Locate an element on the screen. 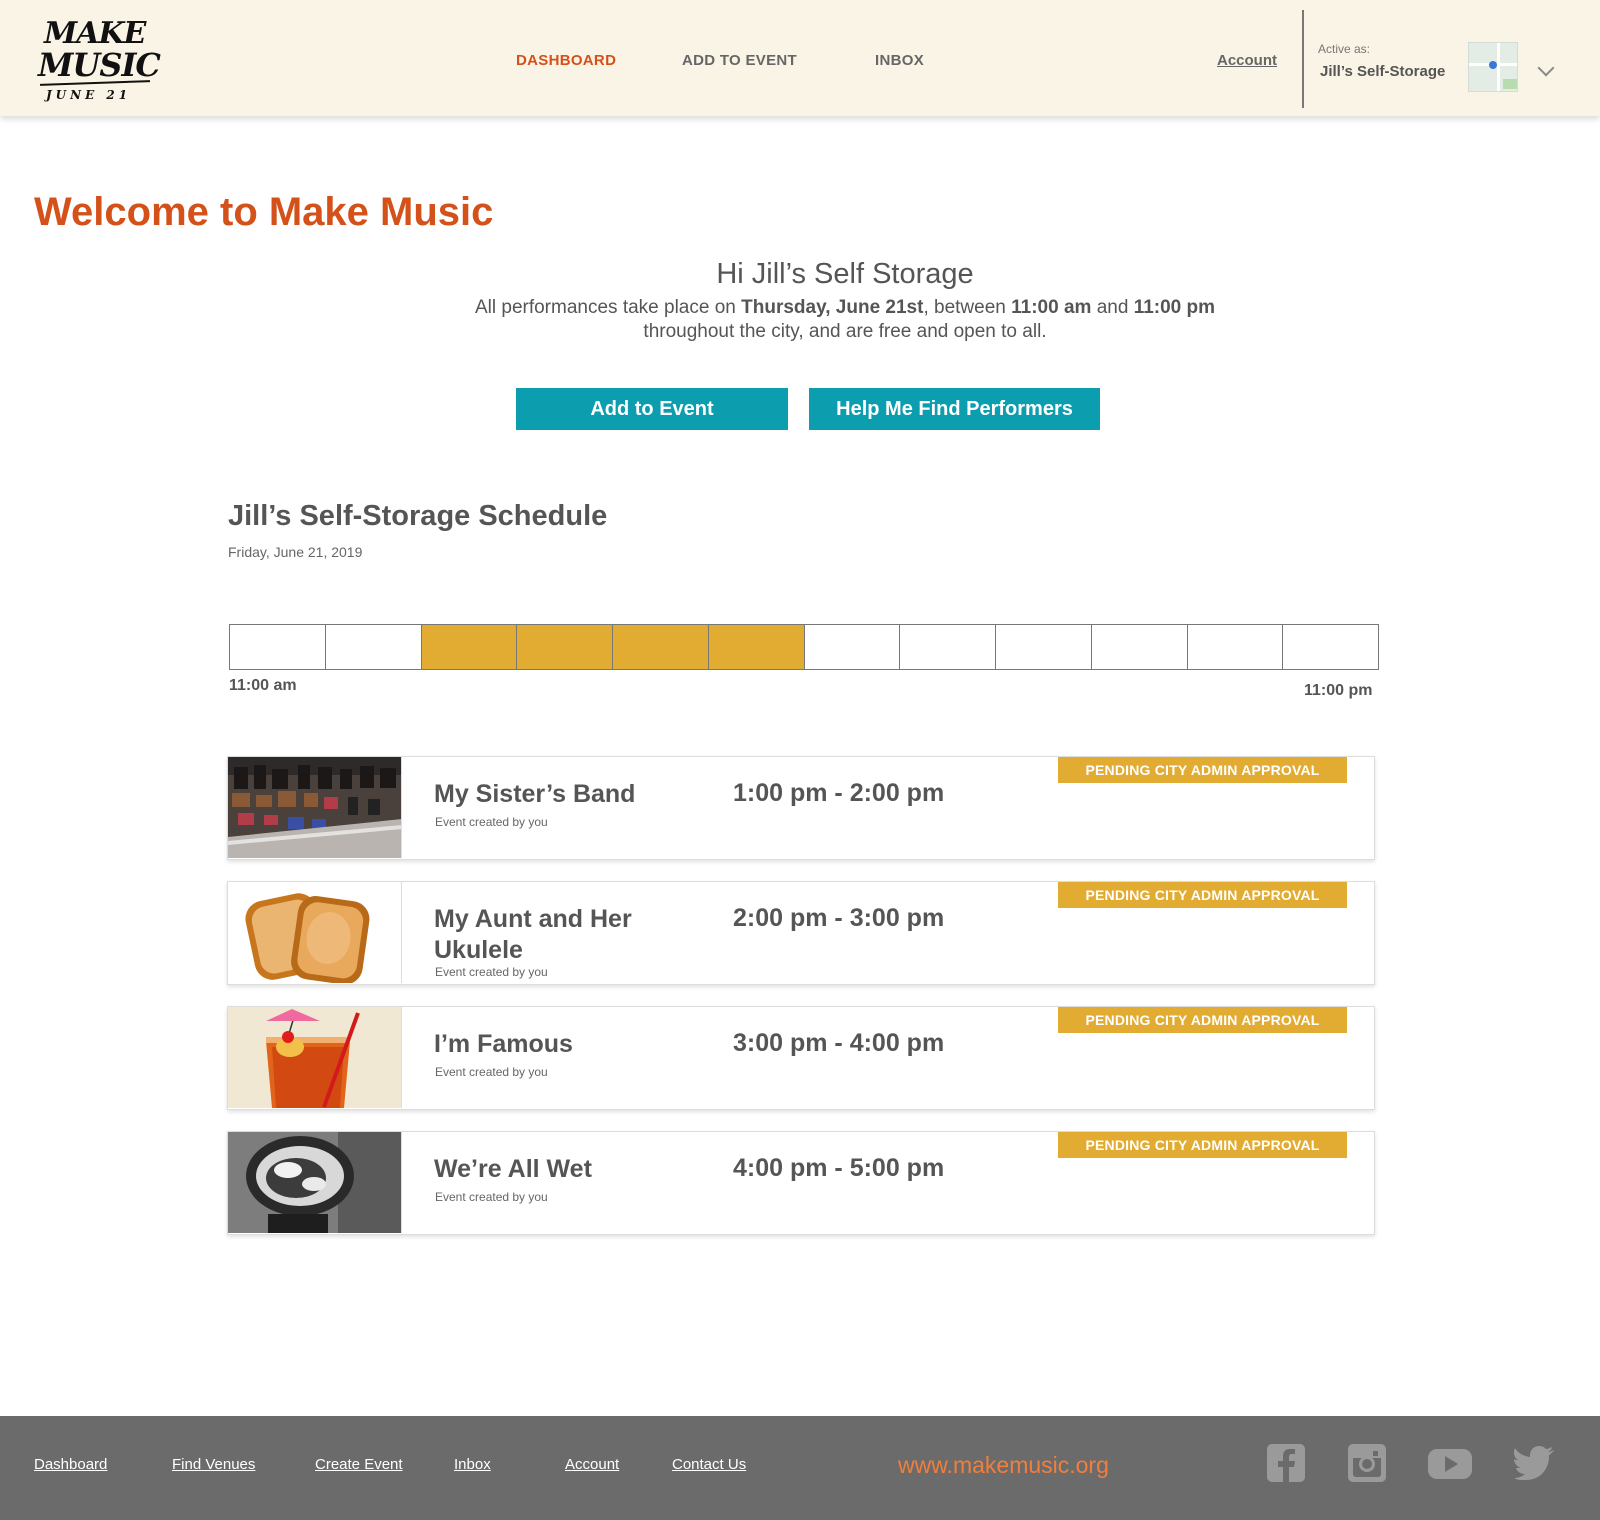 The width and height of the screenshot is (1600, 1520). add-to-event-button: Add to Event is located at coordinates (652, 409).